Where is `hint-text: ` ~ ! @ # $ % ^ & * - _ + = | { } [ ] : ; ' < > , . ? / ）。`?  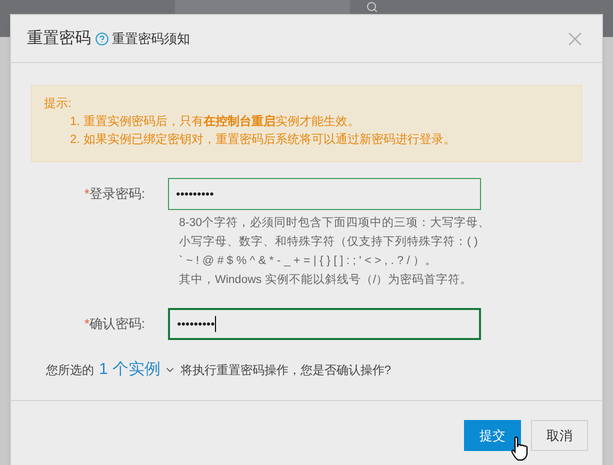 hint-text: ` ~ ! @ # $ % ^ & * - _ + = | { } [ ] : ; ' < > , . ? / ）。 is located at coordinates (308, 261).